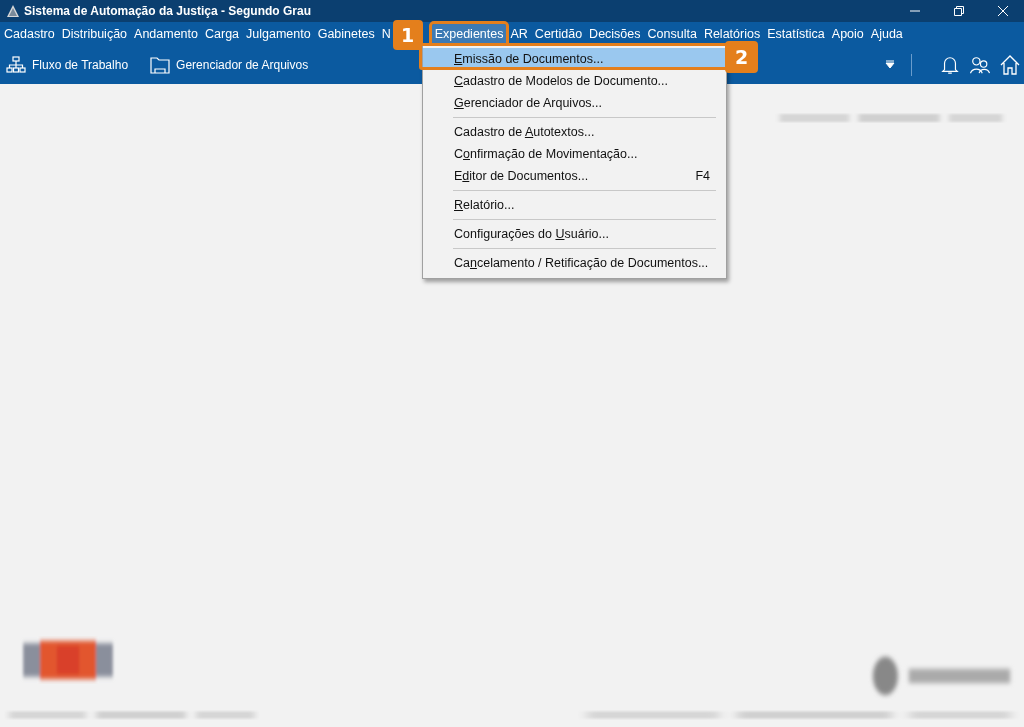 This screenshot has height=727, width=1024. I want to click on menu-item: Consulta, so click(672, 34).